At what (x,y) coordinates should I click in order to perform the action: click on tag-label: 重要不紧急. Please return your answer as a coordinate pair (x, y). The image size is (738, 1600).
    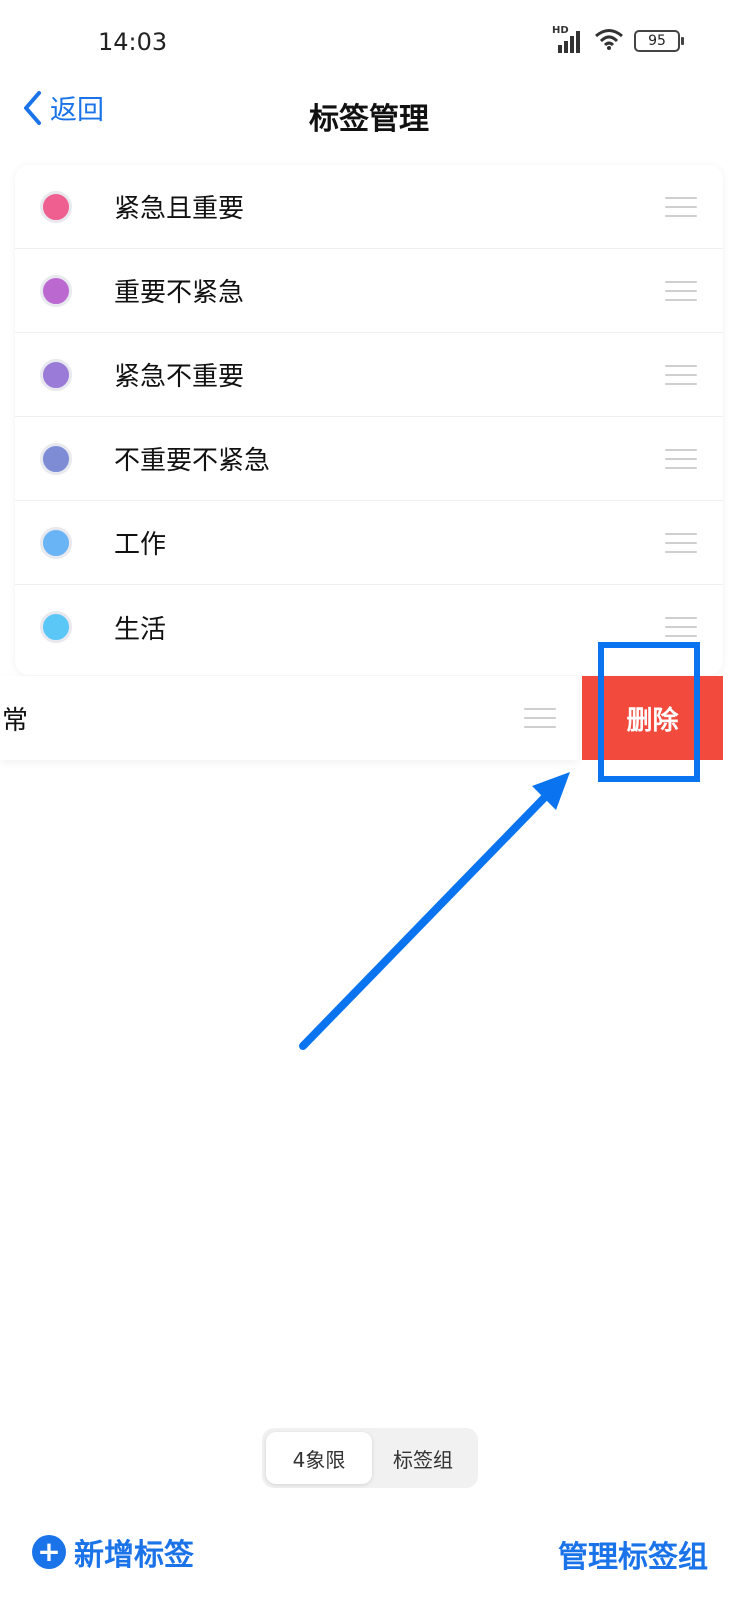
    Looking at the image, I should click on (179, 293).